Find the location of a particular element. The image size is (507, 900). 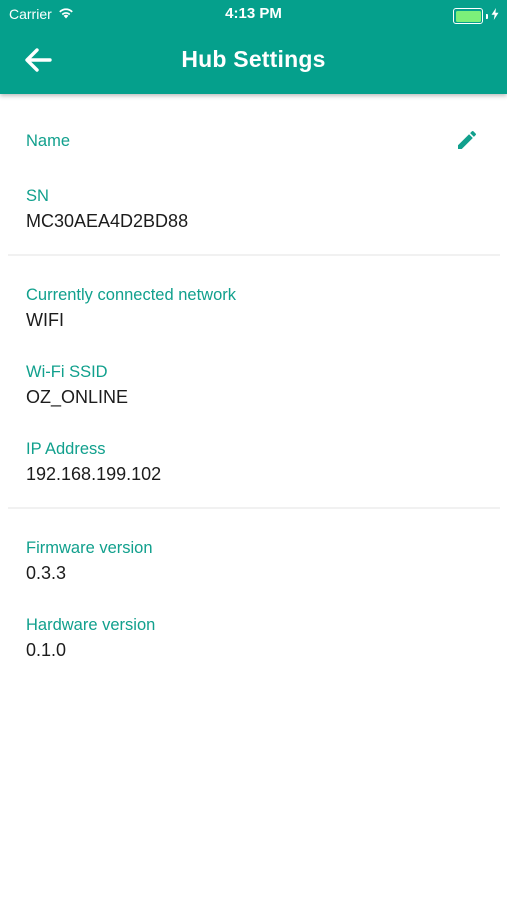

name-field: Name is located at coordinates (48, 141).